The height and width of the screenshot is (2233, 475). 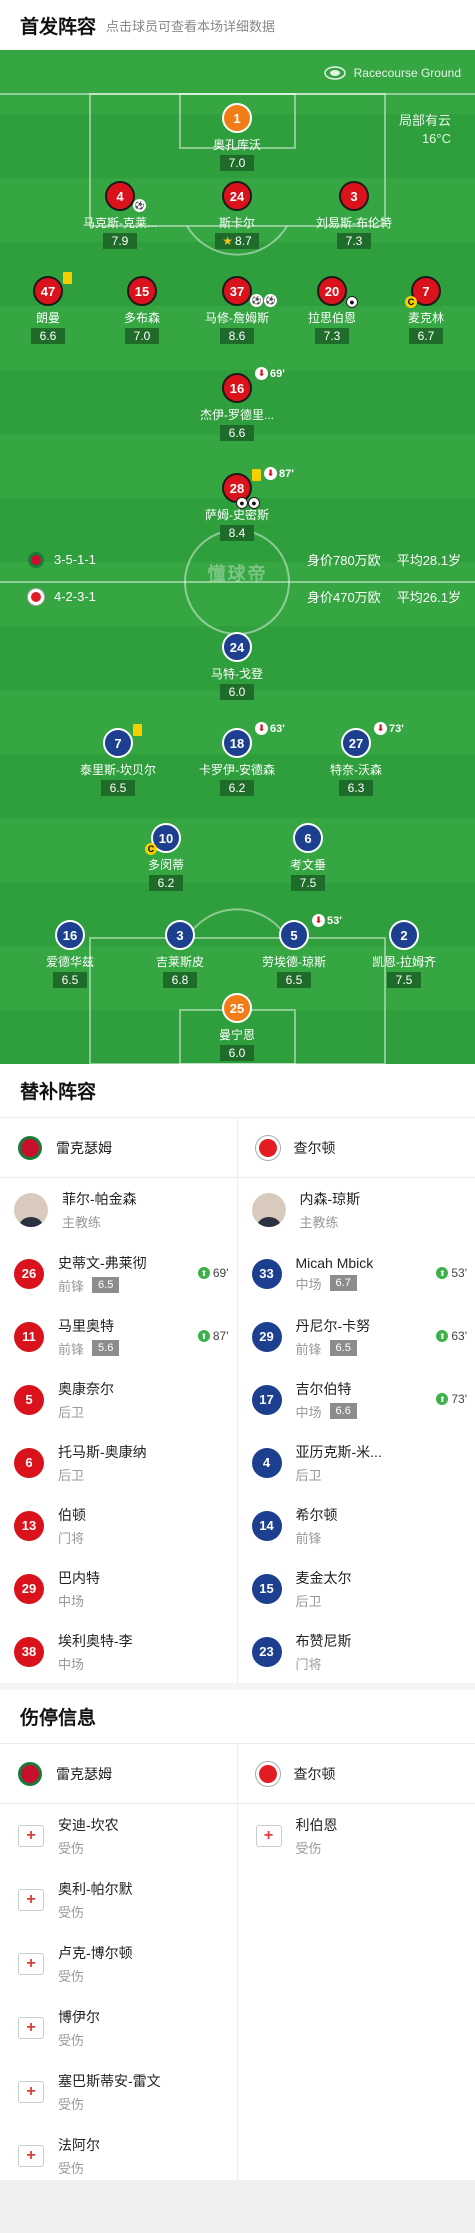 What do you see at coordinates (354, 223) in the screenshot?
I see `player-name: 刘易斯-布伦特` at bounding box center [354, 223].